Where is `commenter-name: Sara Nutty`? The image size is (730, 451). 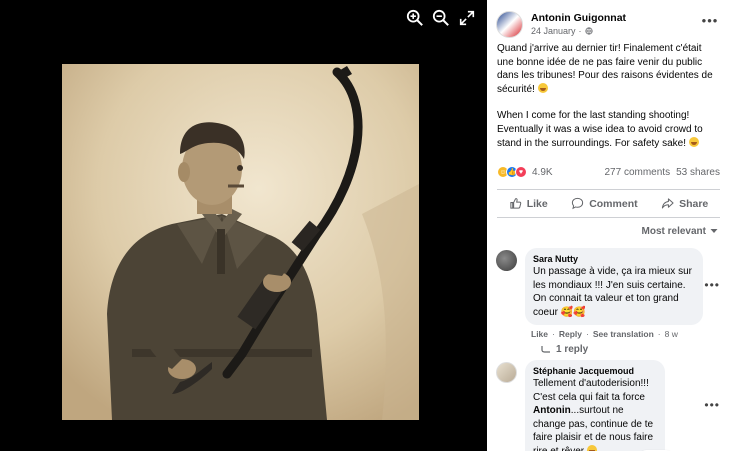
commenter-name: Sara Nutty is located at coordinates (614, 259).